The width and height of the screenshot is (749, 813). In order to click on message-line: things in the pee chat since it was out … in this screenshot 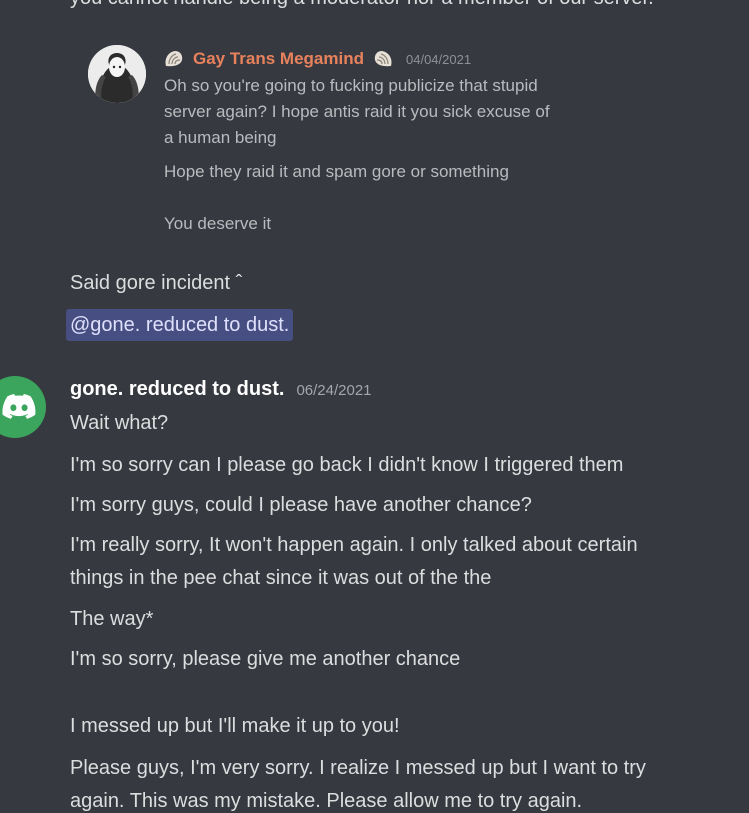, I will do `click(281, 578)`.